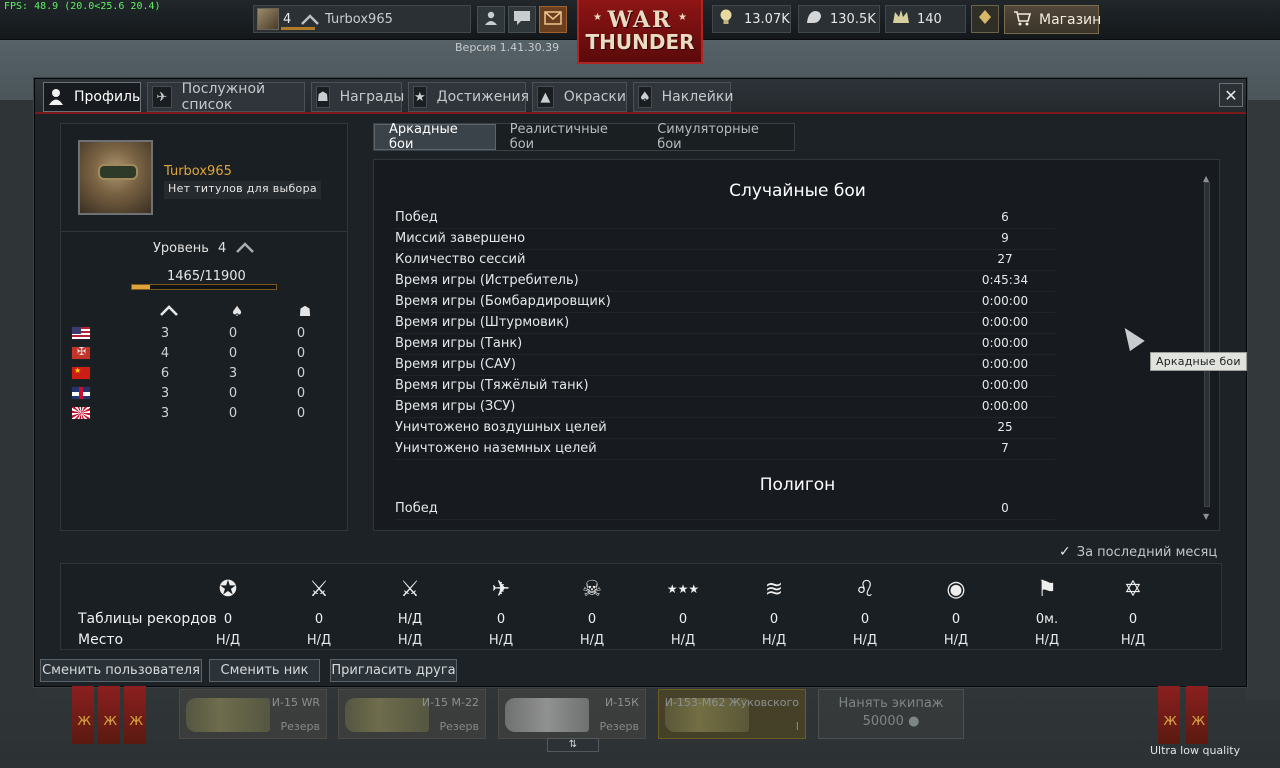 This screenshot has height=768, width=1280. Describe the element at coordinates (323, 97) in the screenshot. I see `medal-icon: ☗` at that location.